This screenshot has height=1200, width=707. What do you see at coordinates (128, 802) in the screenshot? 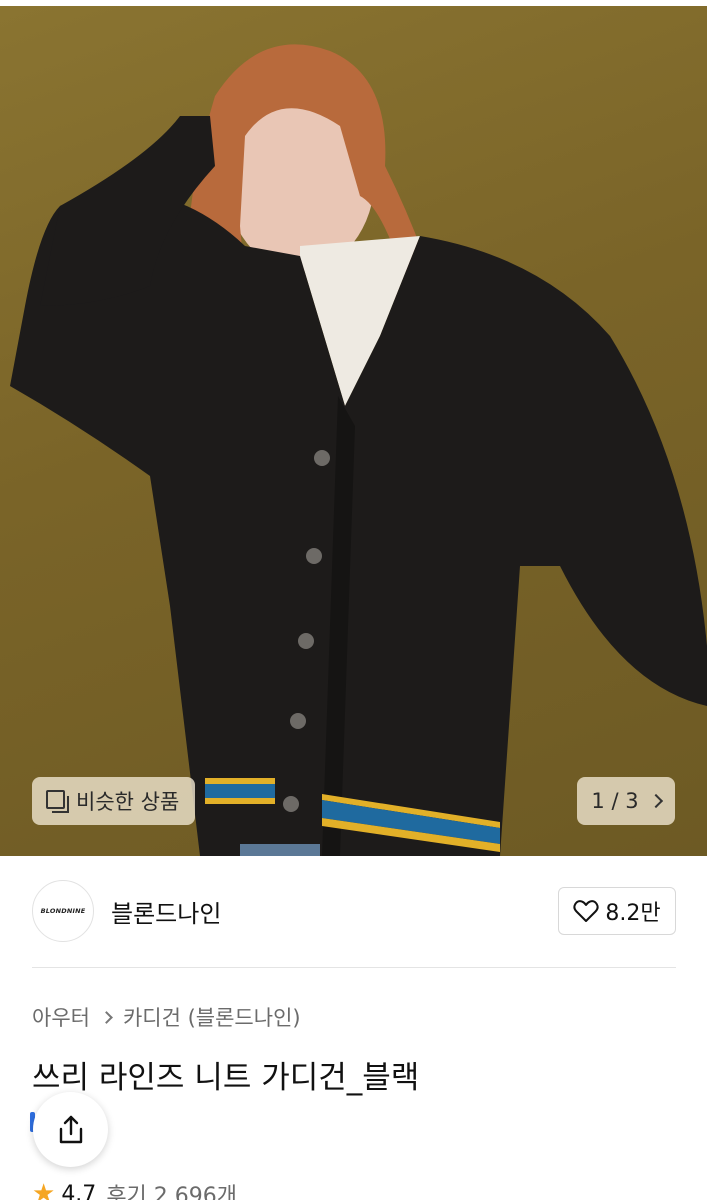
I see `similar-products-label: 비슷한 상품` at bounding box center [128, 802].